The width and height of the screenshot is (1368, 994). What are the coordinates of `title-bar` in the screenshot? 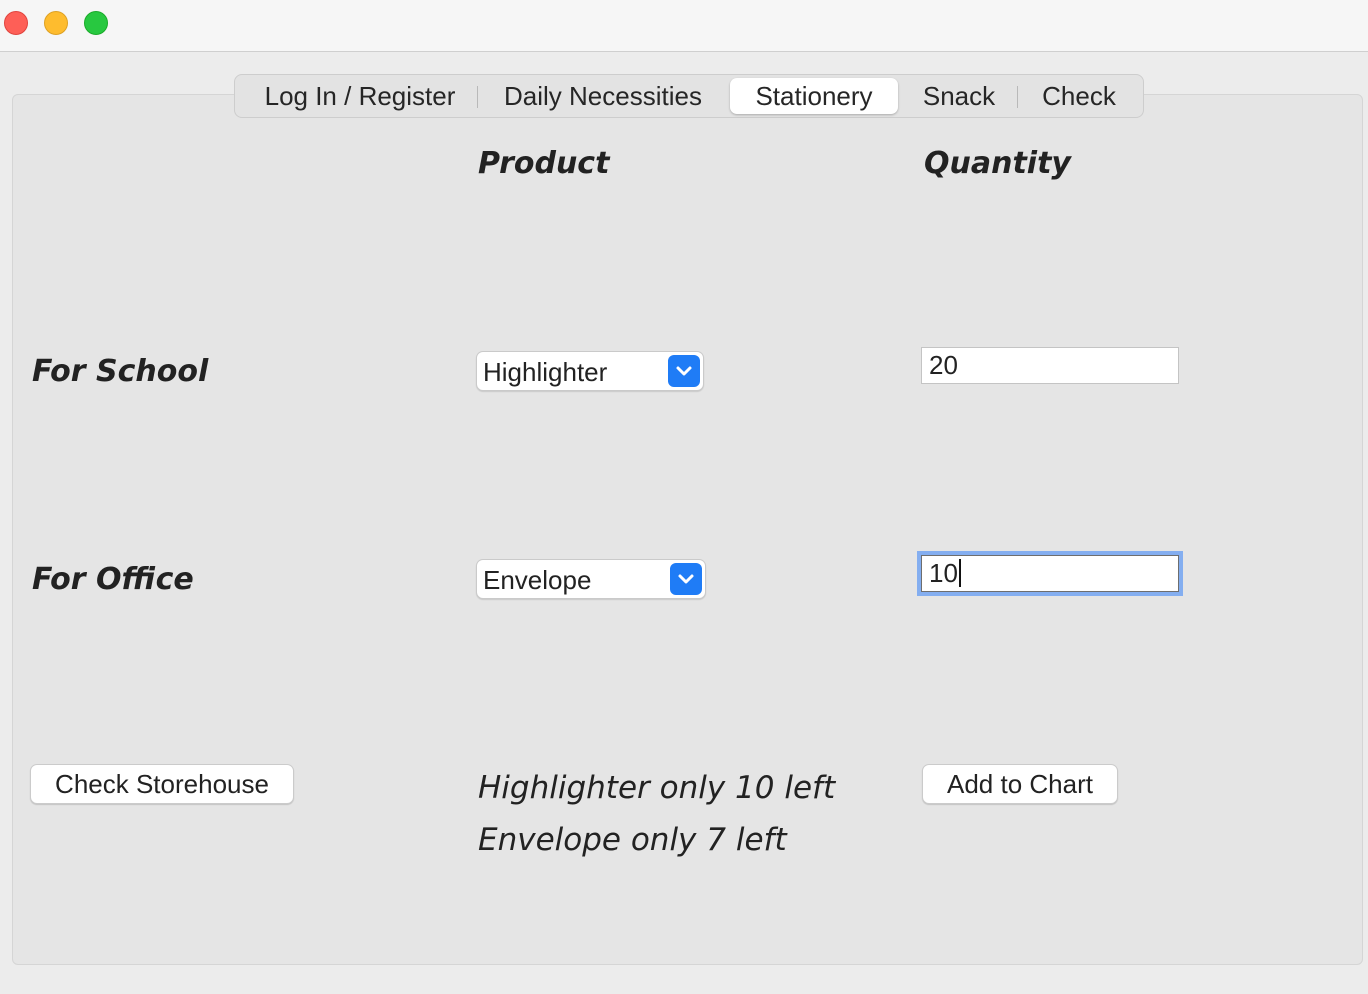 It's located at (684, 26).